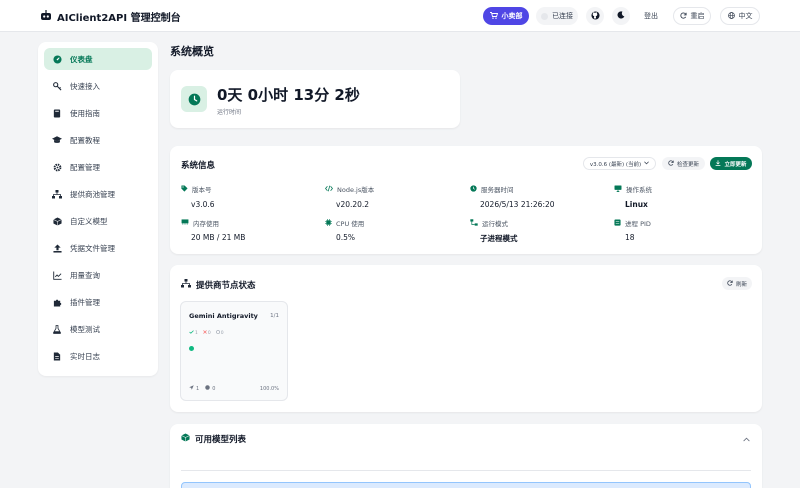 This screenshot has height=488, width=800. I want to click on x-icon, so click(205, 333).